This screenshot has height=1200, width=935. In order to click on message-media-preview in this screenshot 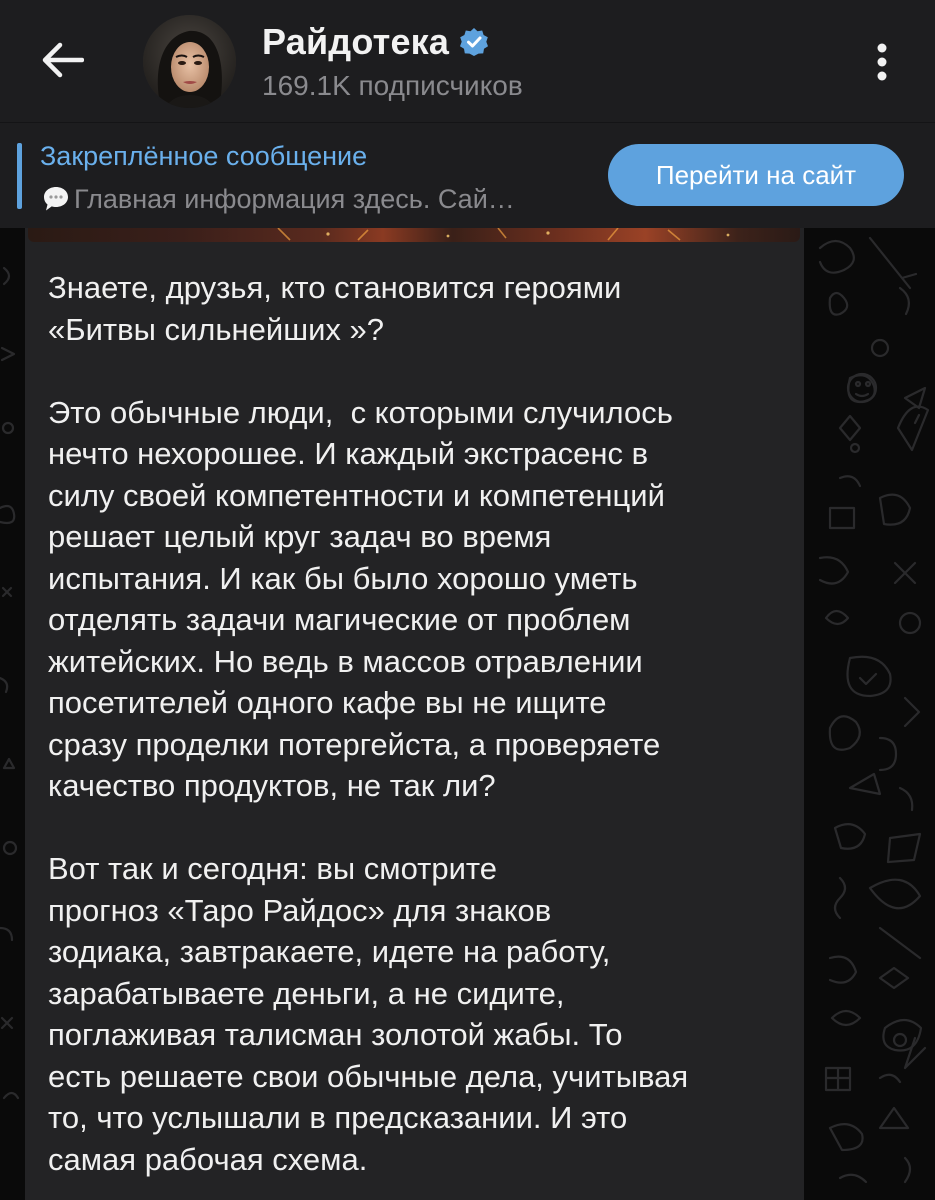, I will do `click(414, 235)`.